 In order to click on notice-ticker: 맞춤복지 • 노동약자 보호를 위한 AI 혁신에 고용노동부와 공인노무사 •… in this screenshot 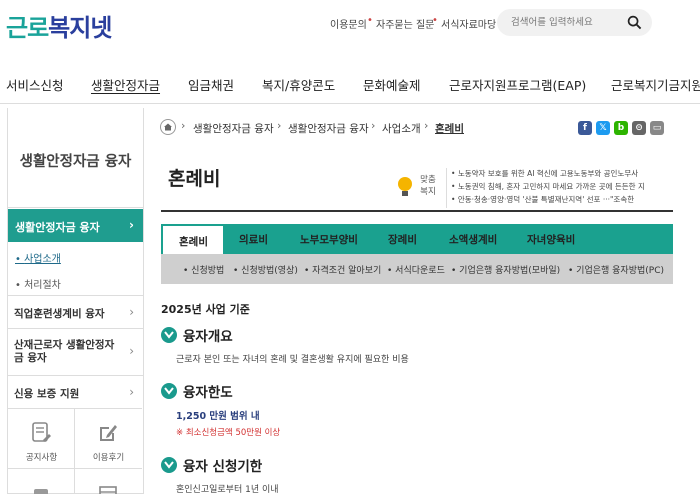, I will do `click(532, 188)`.